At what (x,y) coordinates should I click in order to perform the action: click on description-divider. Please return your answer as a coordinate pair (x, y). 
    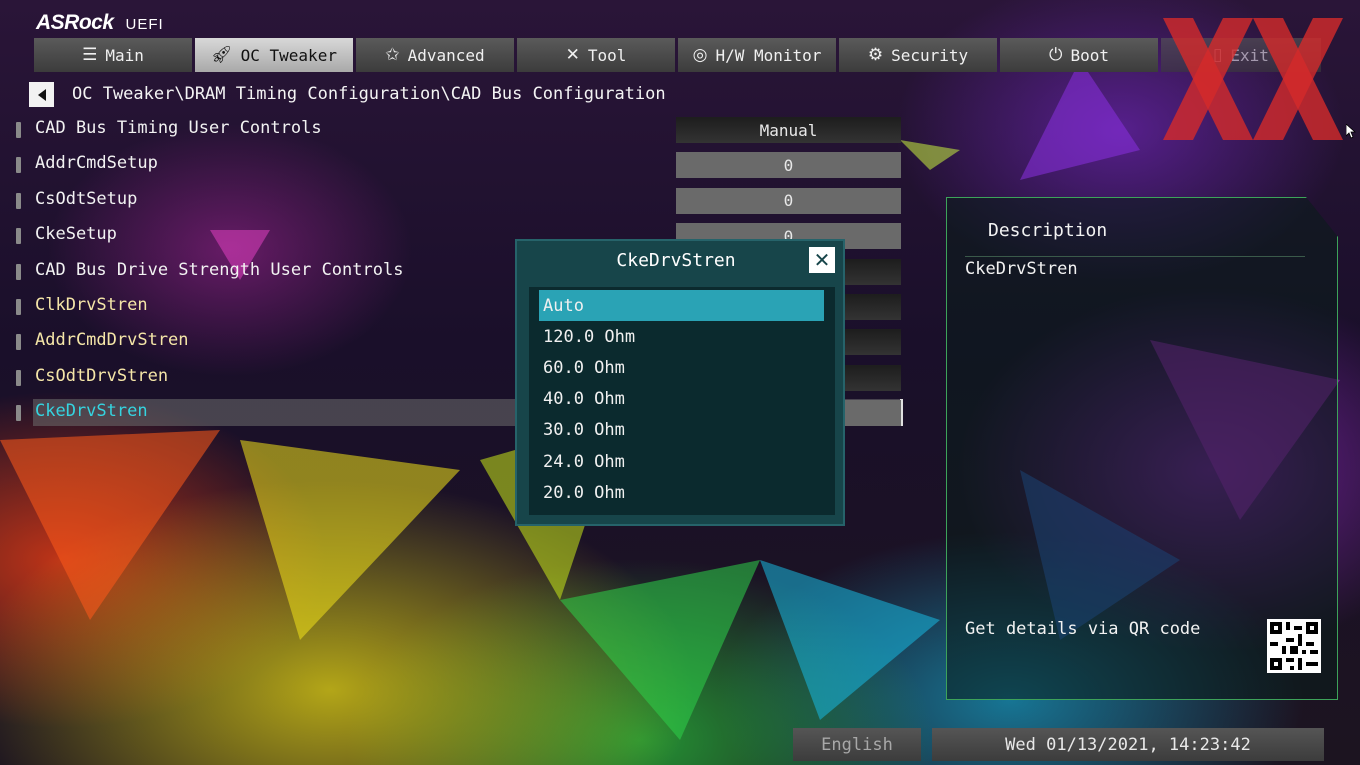
    Looking at the image, I should click on (1135, 256).